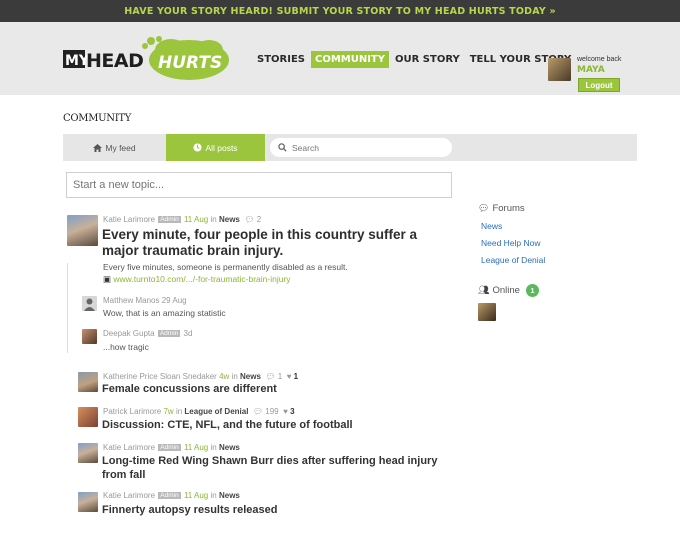 The image size is (680, 542). Describe the element at coordinates (126, 347) in the screenshot. I see `reply-text: ...how tragic` at that location.